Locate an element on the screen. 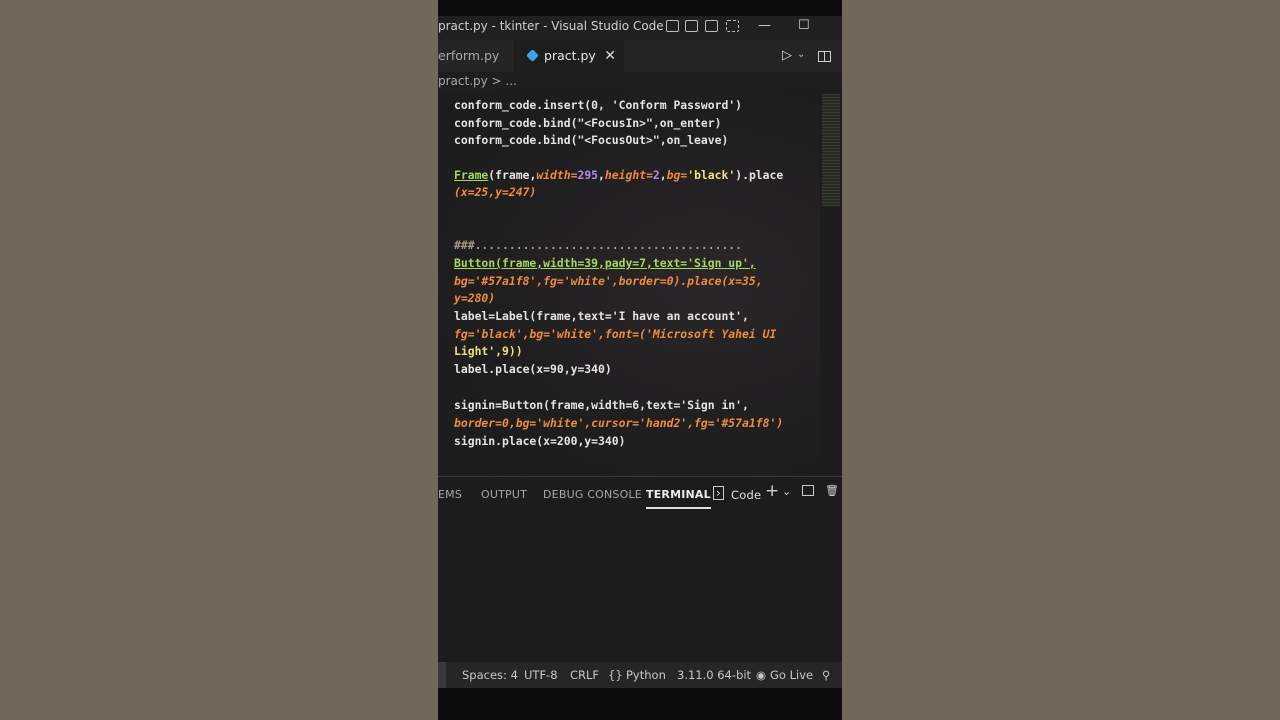 The width and height of the screenshot is (1280, 720). status-indentation: Spaces: 4 is located at coordinates (490, 675).